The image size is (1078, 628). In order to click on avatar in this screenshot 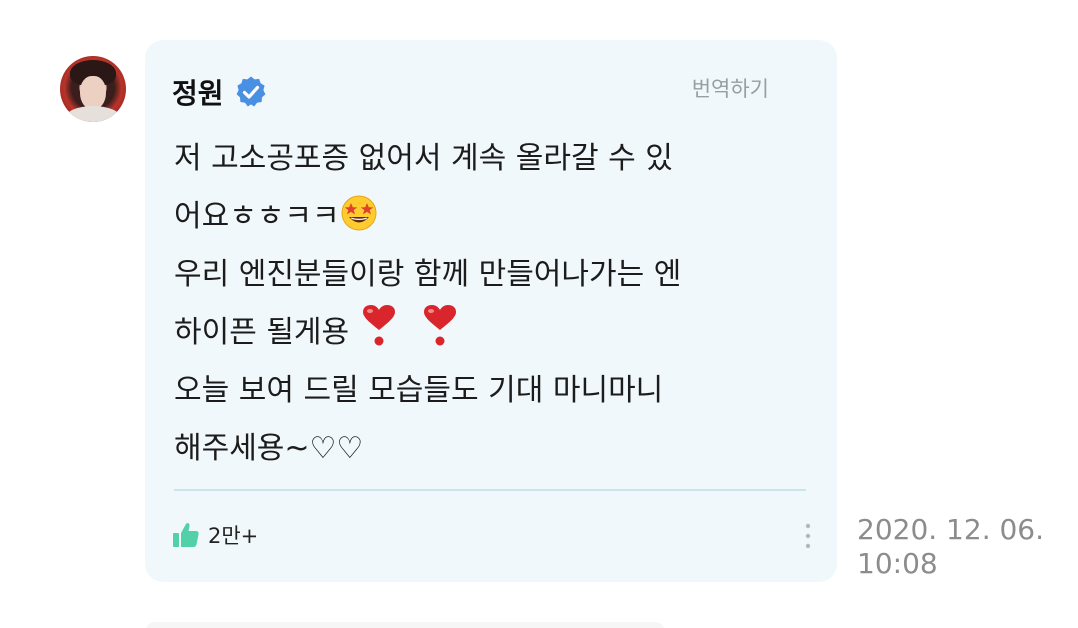, I will do `click(93, 89)`.